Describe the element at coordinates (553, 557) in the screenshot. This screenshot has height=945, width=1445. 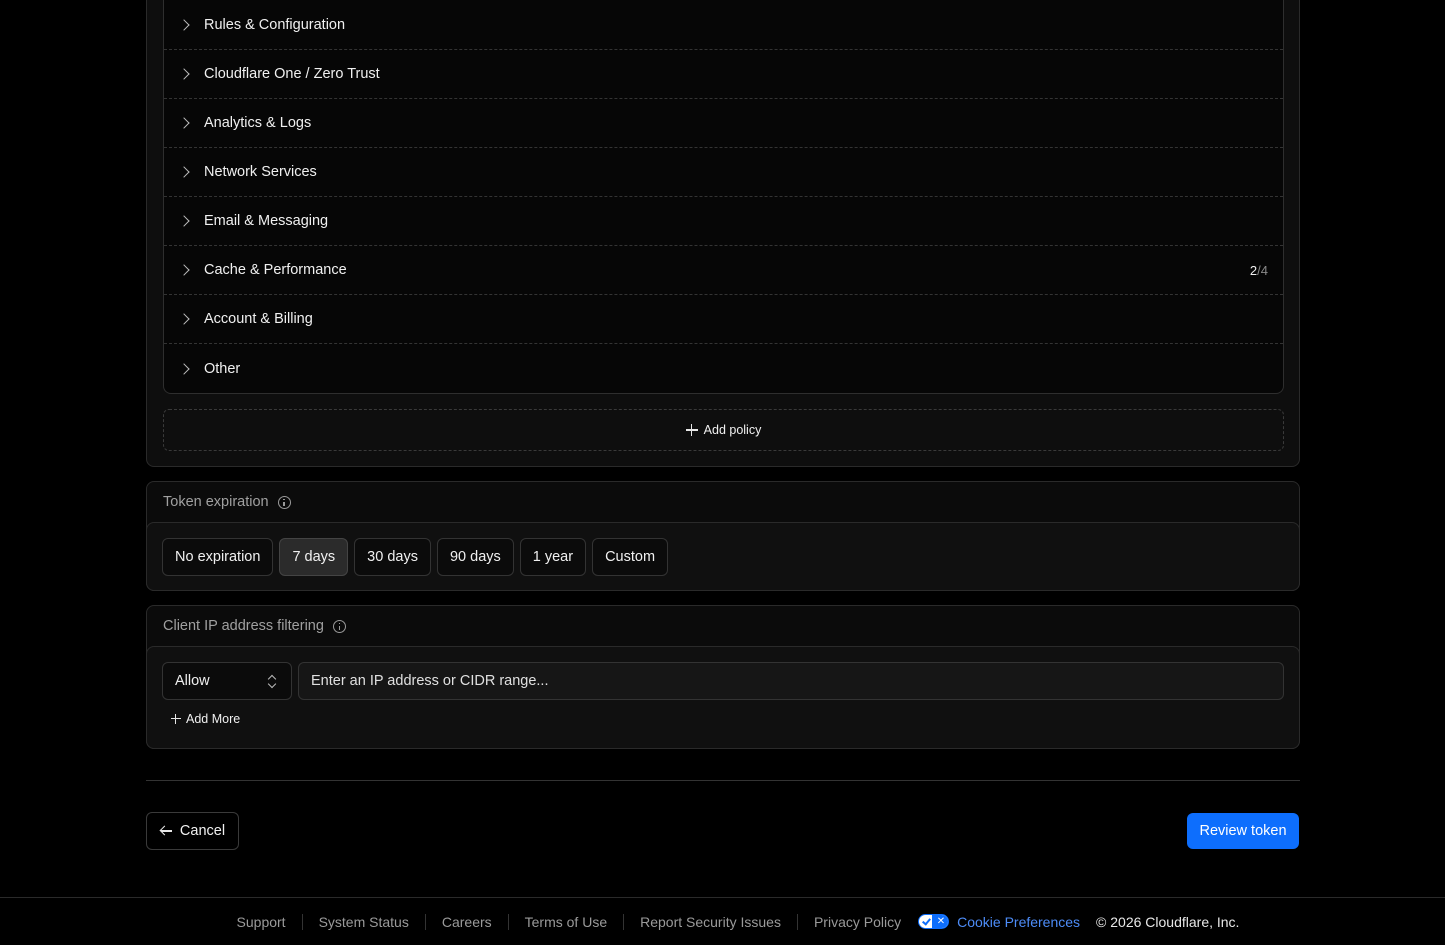
I see `expiration-option-1-year: 1 year` at that location.